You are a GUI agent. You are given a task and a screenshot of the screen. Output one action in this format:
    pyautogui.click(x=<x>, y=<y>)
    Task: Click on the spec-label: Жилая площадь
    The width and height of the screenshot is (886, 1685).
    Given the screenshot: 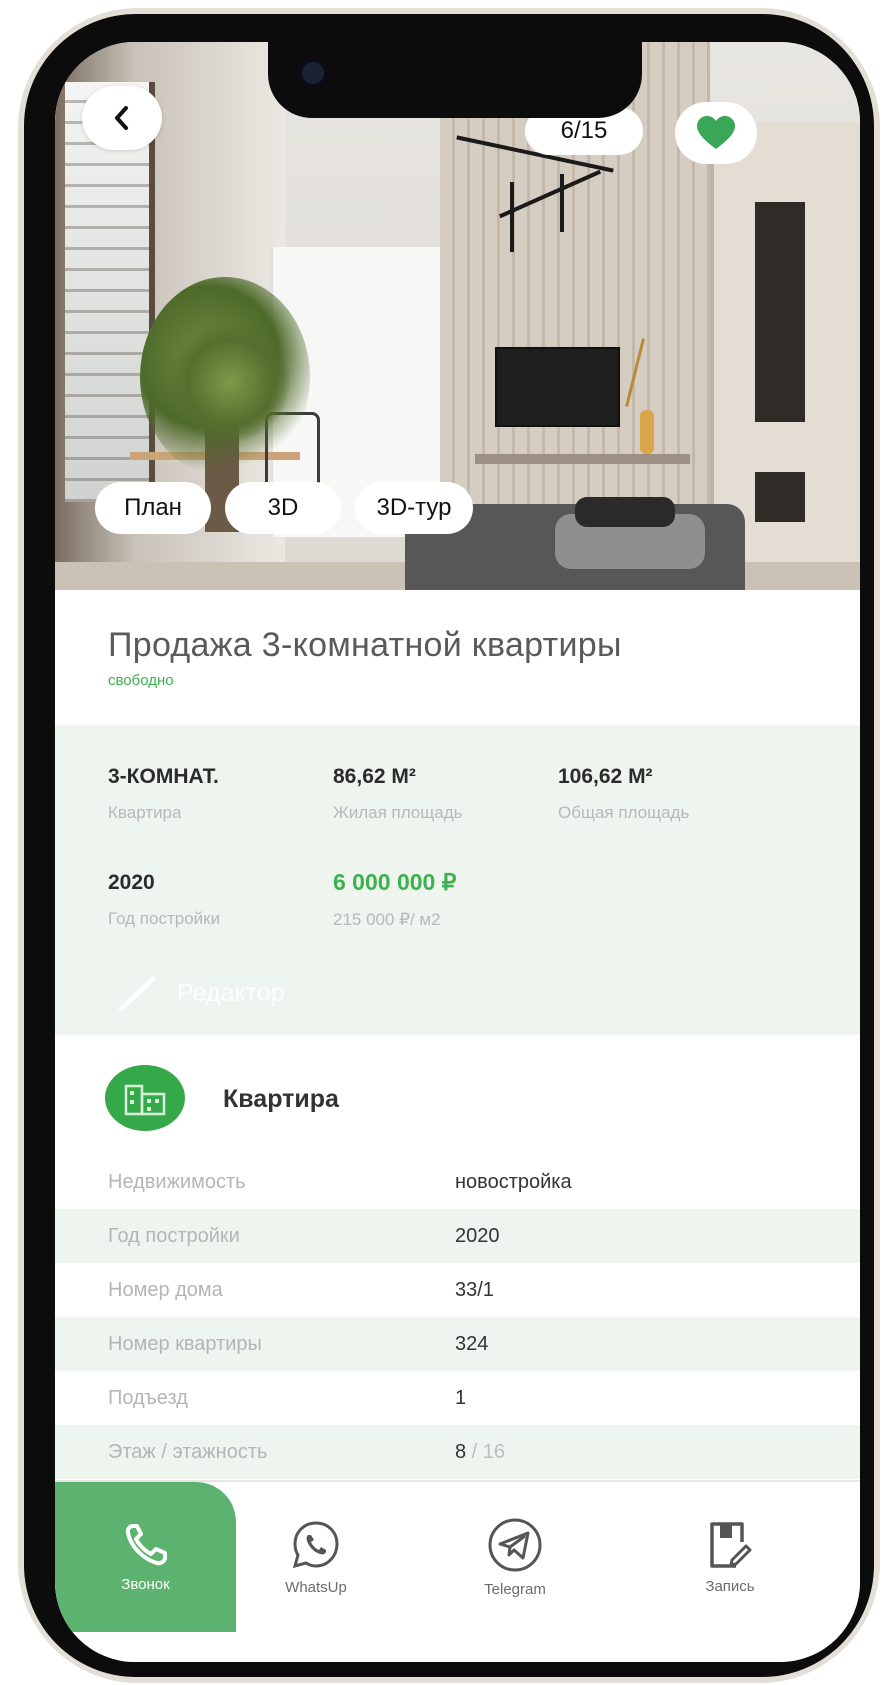 What is the action you would take?
    pyautogui.click(x=398, y=812)
    